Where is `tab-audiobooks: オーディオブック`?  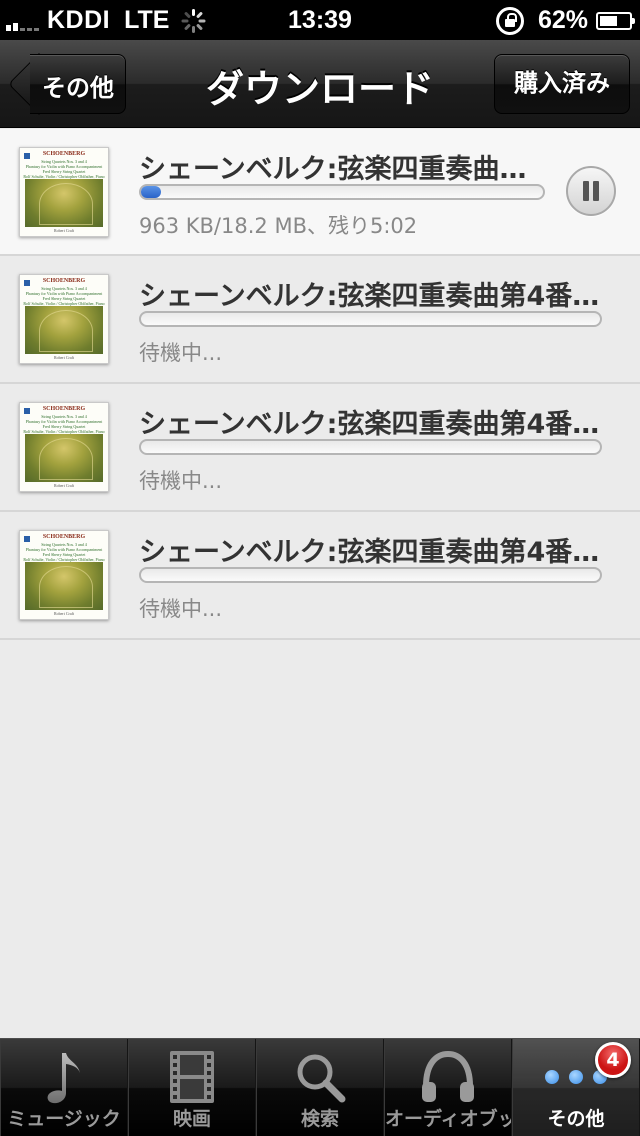 tab-audiobooks: オーディオブック is located at coordinates (448, 1087).